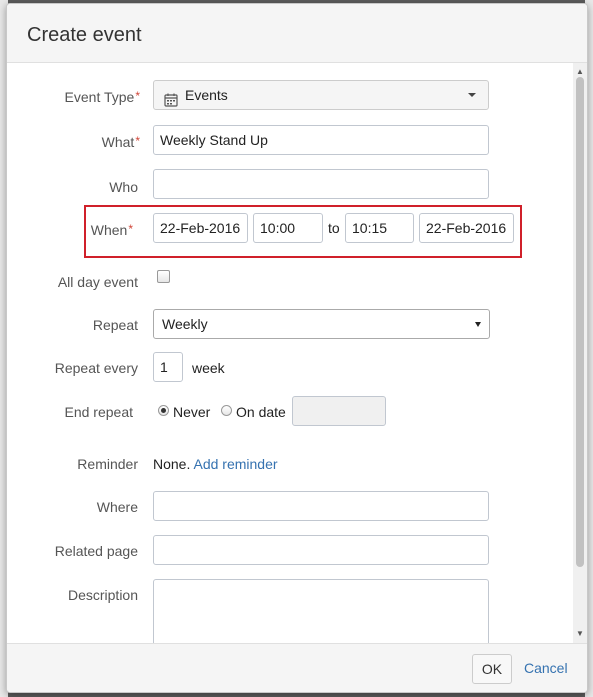  Describe the element at coordinates (123, 187) in the screenshot. I see `who-label: Who` at that location.